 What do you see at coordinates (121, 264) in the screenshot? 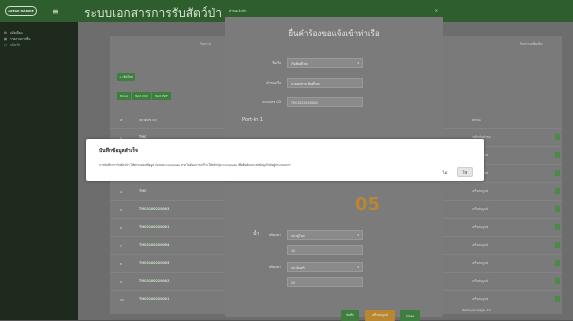
I see `row-index: 8` at bounding box center [121, 264].